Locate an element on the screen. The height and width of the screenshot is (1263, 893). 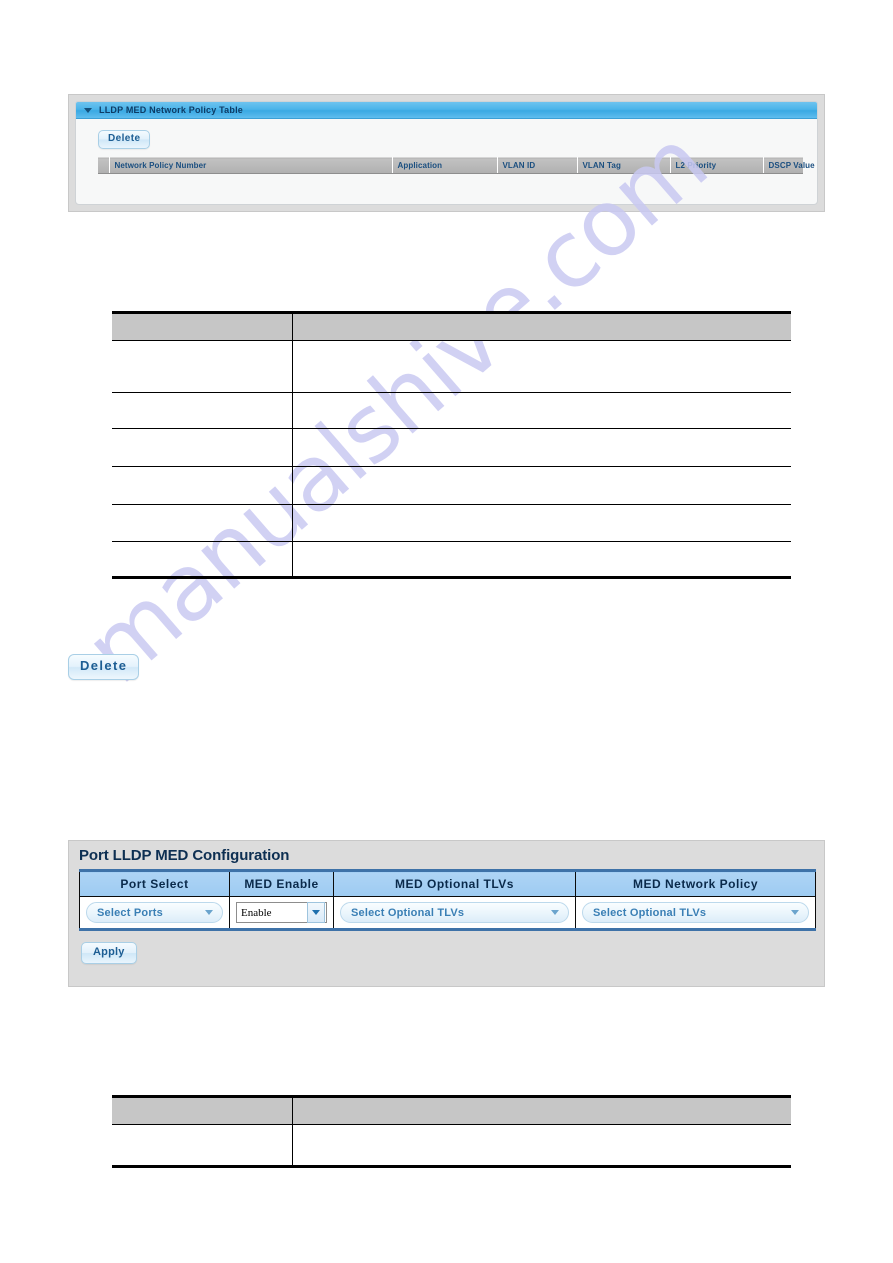
cell-port-select: Select Ports is located at coordinates (154, 913).